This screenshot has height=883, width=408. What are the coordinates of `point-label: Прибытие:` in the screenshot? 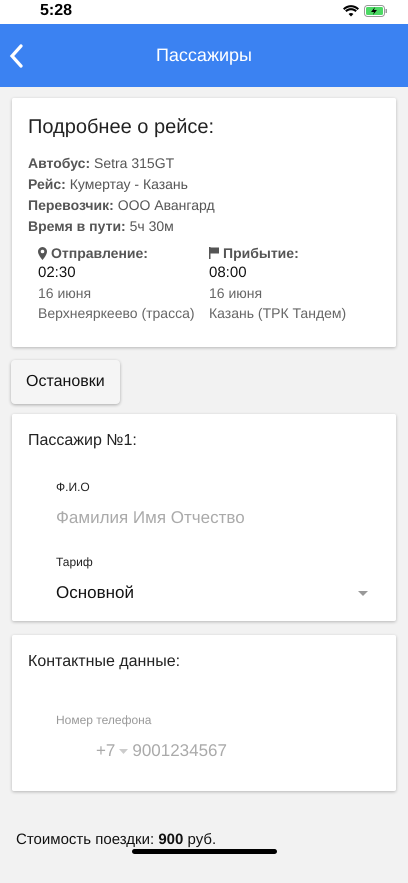 It's located at (261, 253).